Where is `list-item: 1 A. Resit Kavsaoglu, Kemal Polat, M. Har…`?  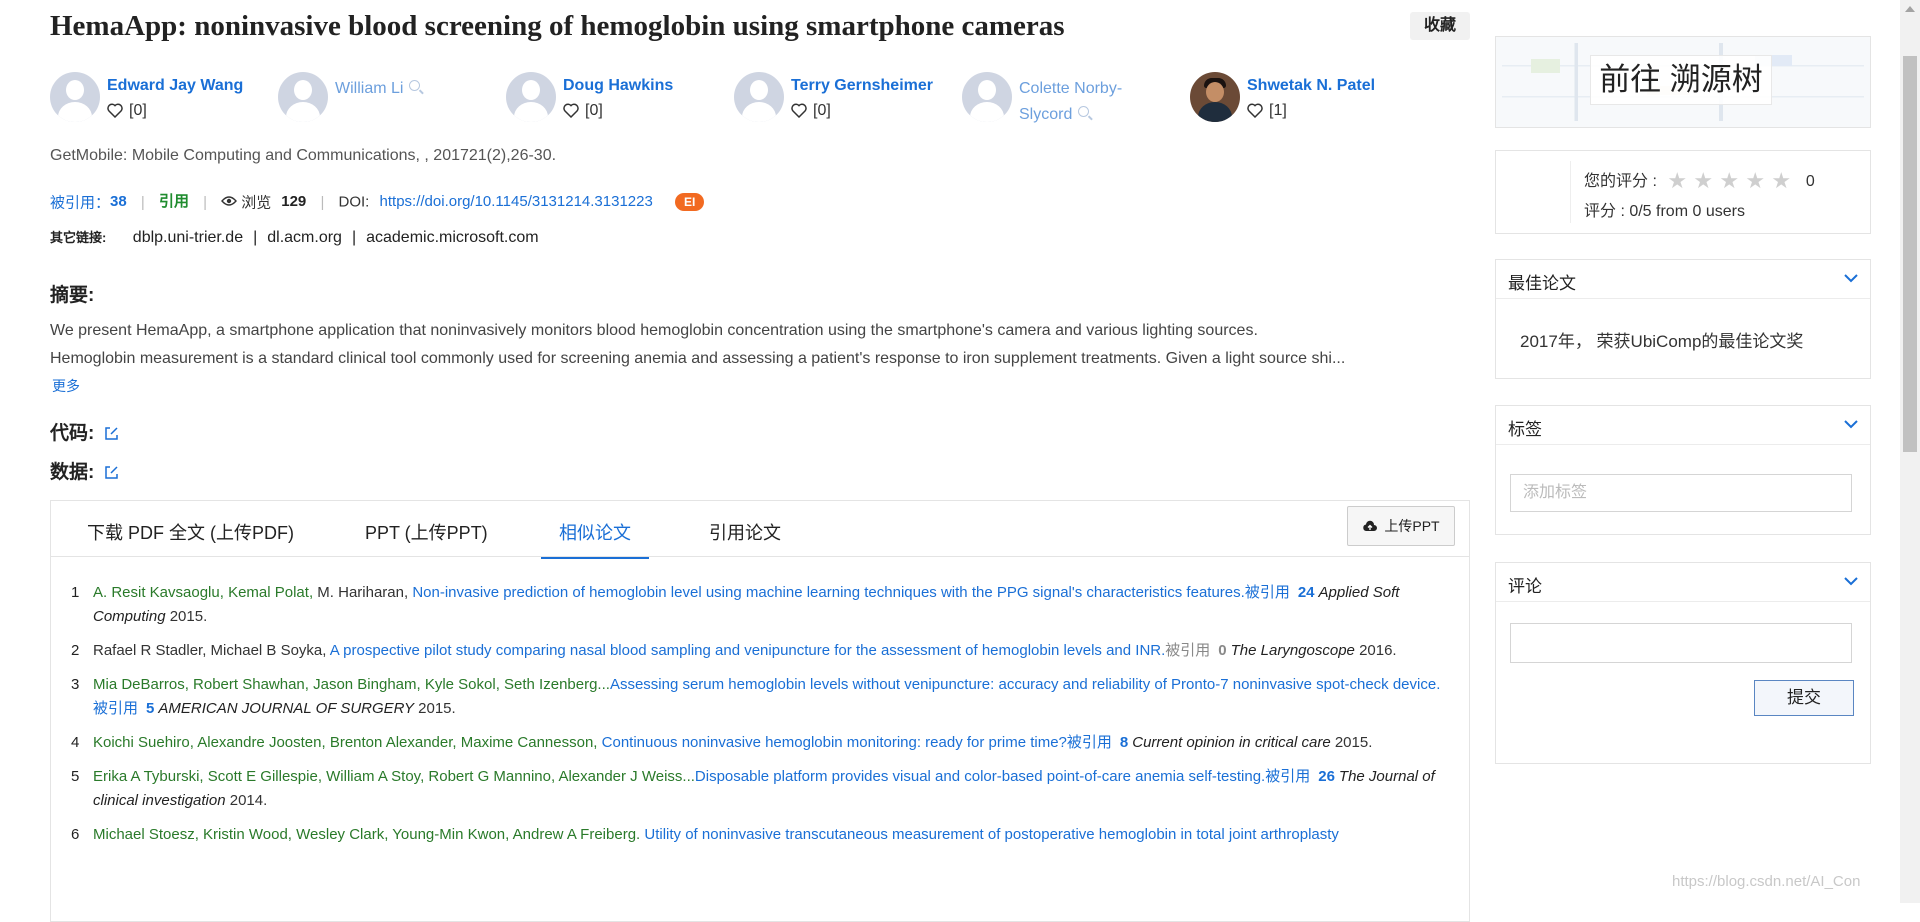 list-item: 1 A. Resit Kavsaoglu, Kemal Polat, M. Har… is located at coordinates (761, 605).